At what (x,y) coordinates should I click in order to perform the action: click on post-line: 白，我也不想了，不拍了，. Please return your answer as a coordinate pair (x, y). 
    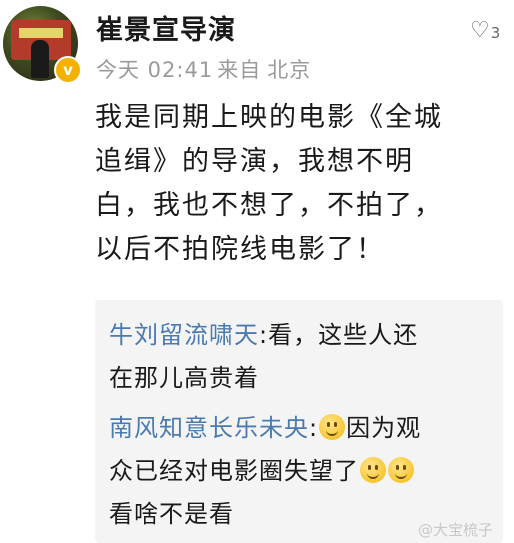
    Looking at the image, I should click on (269, 205).